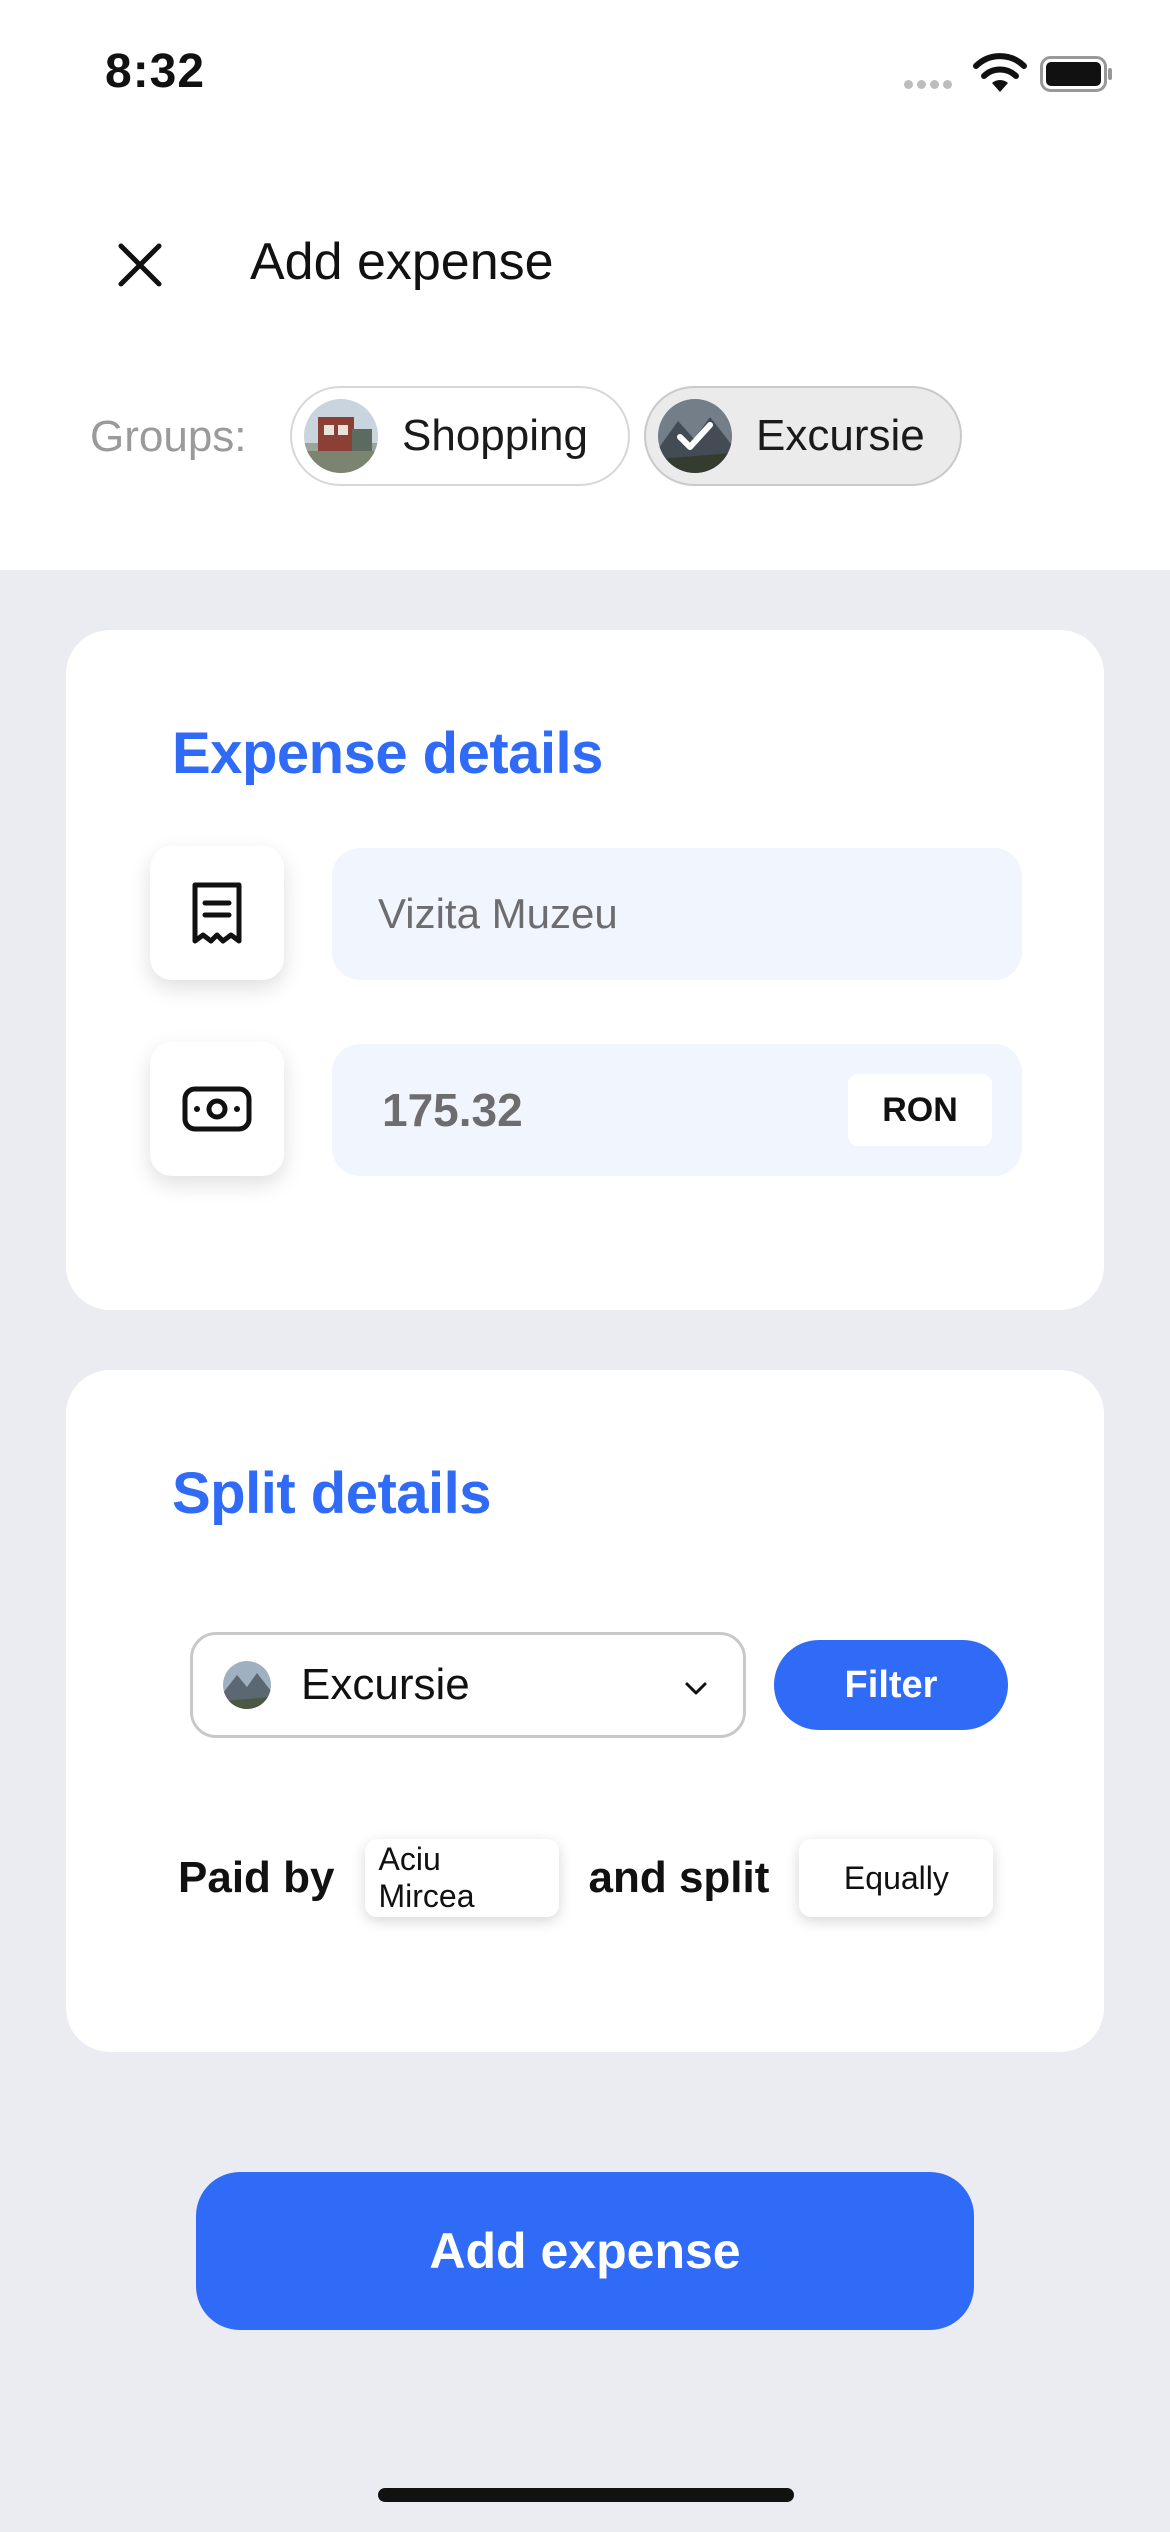 The image size is (1170, 2532). I want to click on home-indicator, so click(586, 2495).